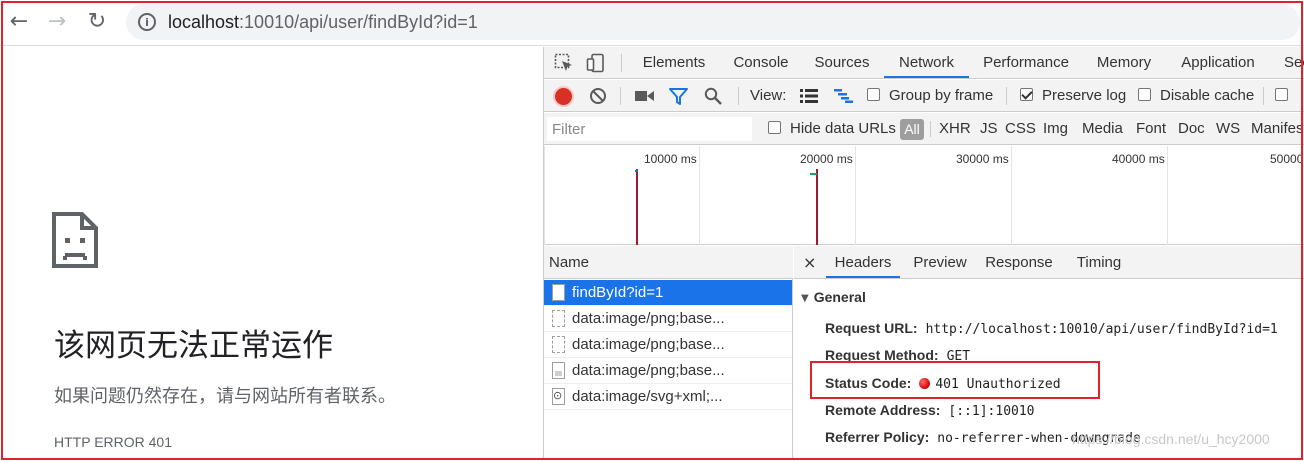 Image resolution: width=1304 pixels, height=462 pixels. What do you see at coordinates (1151, 129) in the screenshot?
I see `filter-type-font: Font` at bounding box center [1151, 129].